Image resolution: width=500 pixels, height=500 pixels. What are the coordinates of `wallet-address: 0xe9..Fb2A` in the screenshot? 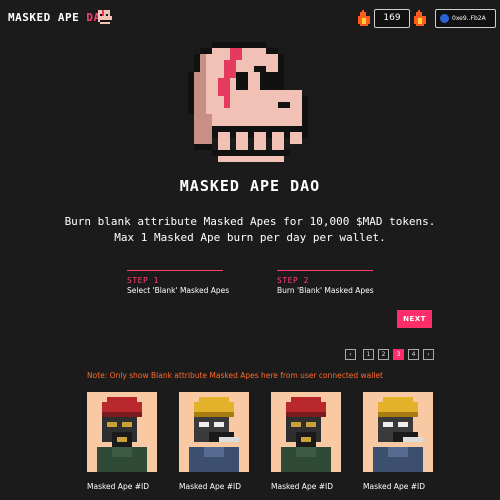 It's located at (469, 18).